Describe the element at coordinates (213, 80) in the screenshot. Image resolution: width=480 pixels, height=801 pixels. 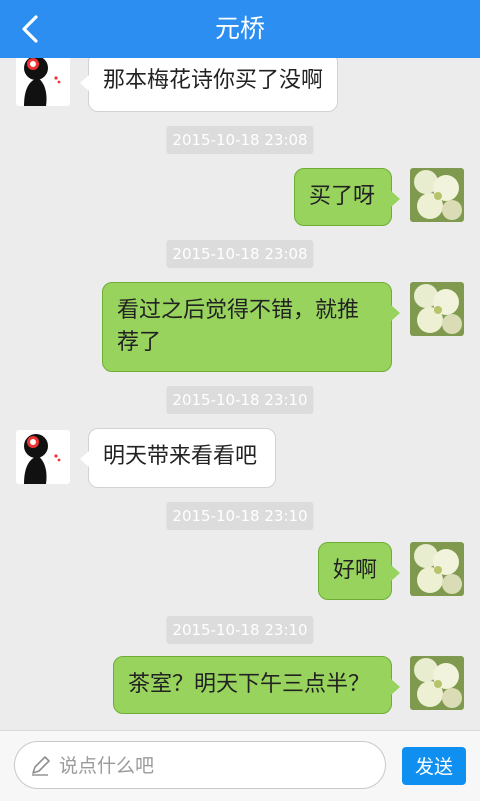
I see `message-text: 那本梅花诗你买了没啊` at that location.